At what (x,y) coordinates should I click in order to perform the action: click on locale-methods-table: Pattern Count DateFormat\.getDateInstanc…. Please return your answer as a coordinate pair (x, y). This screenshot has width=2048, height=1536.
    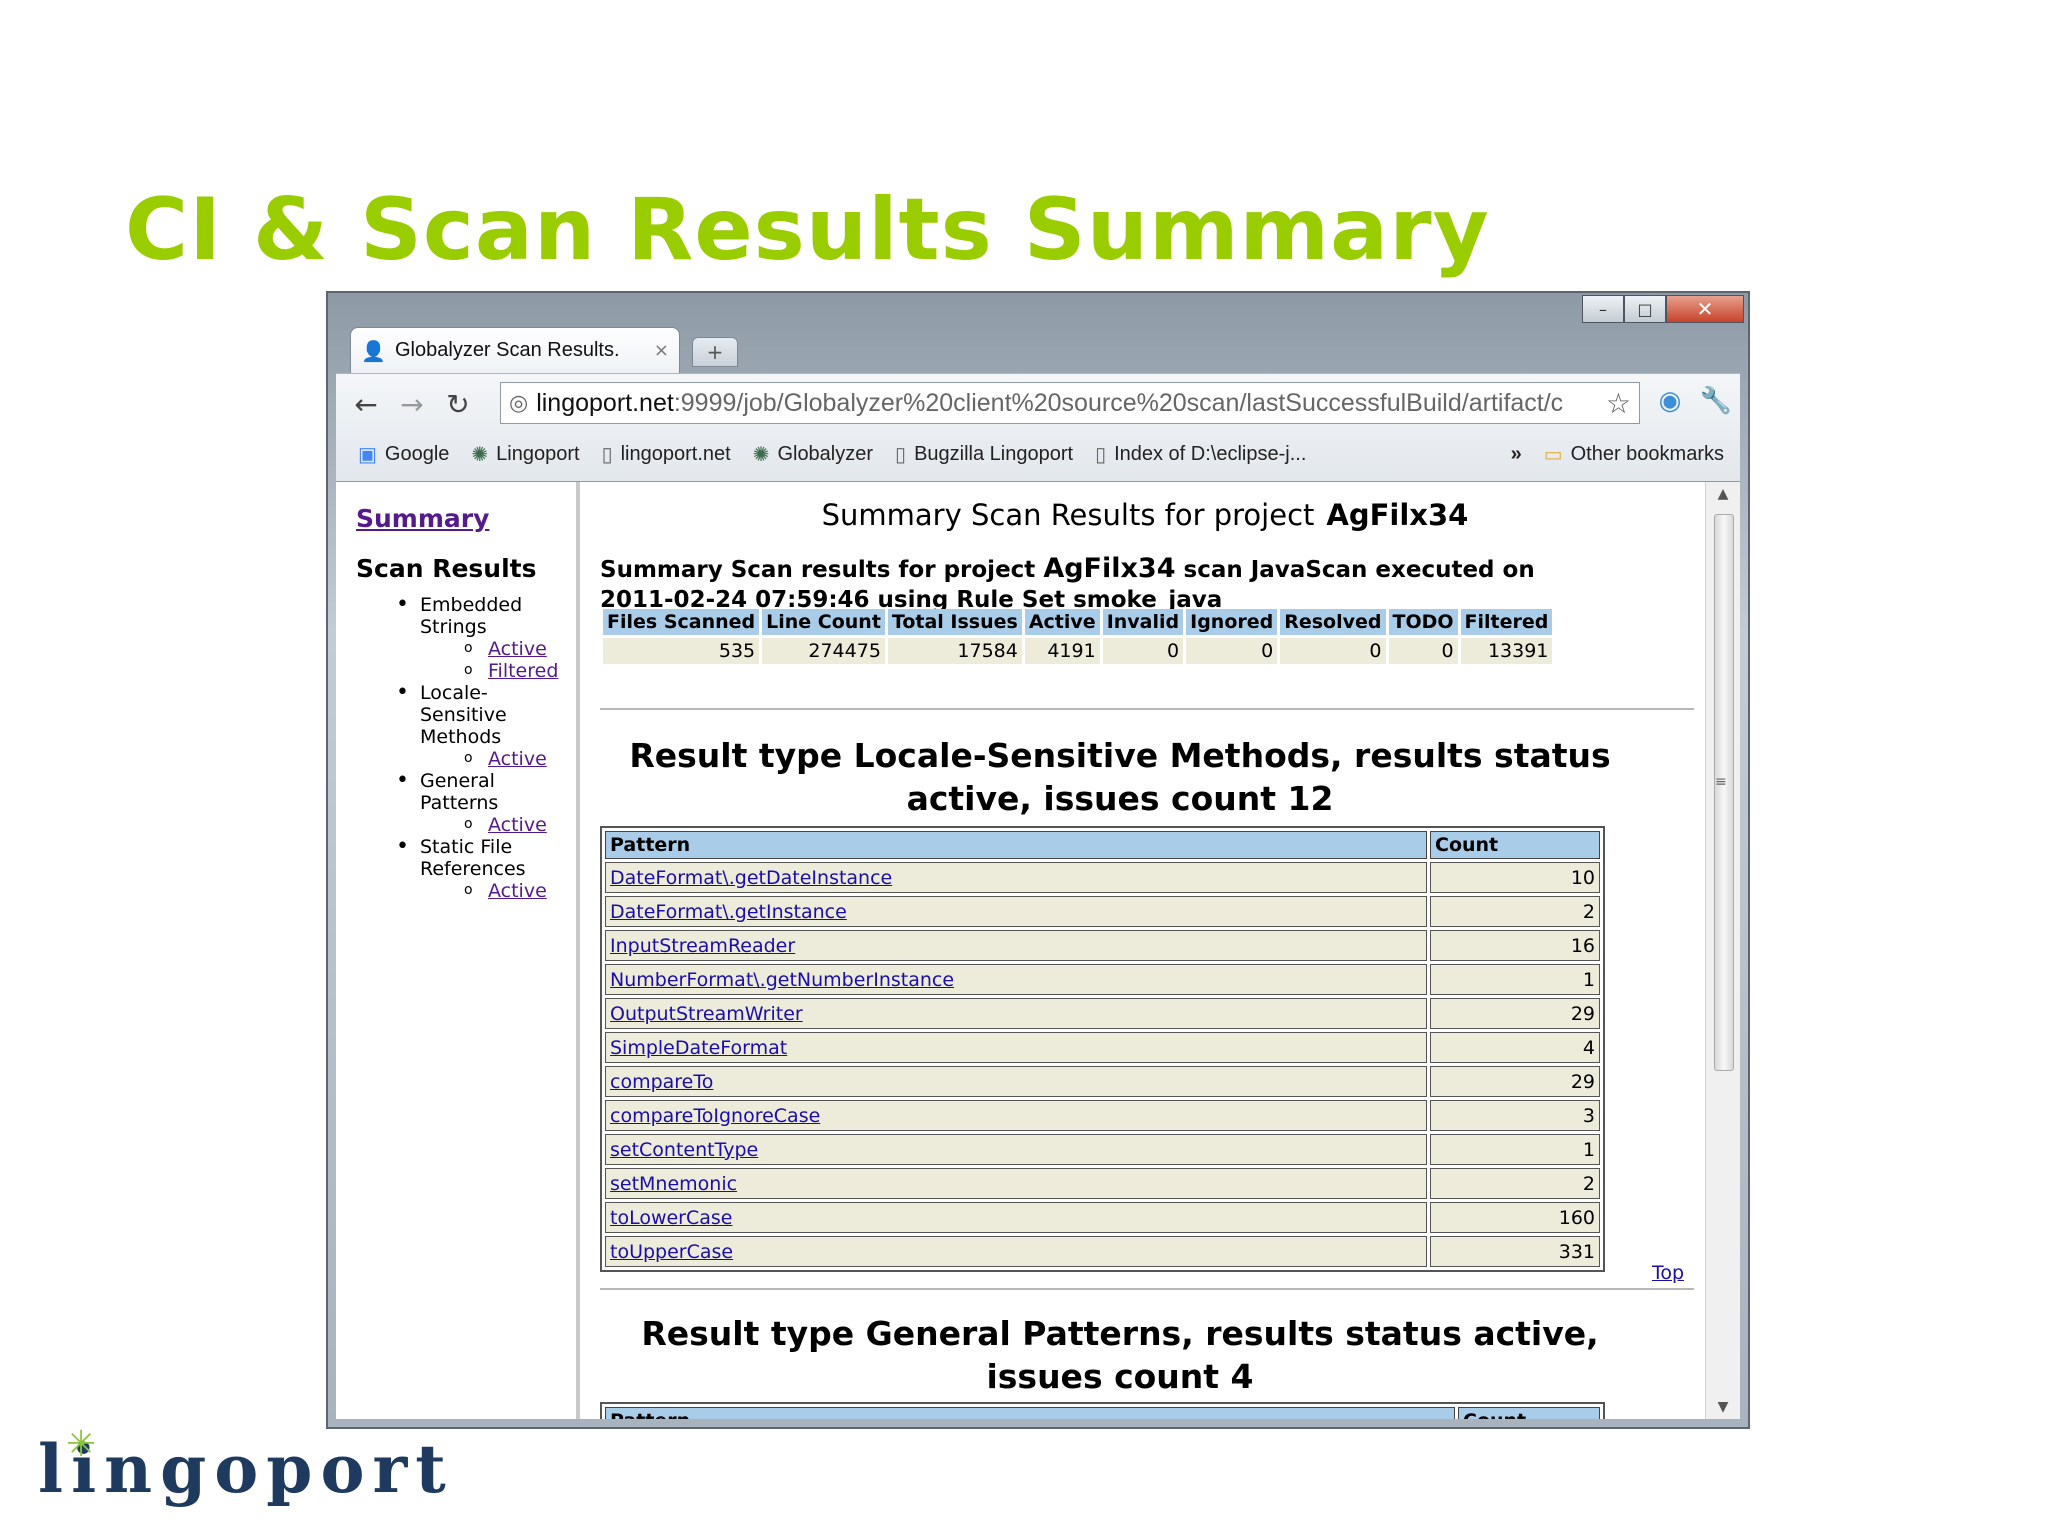
    Looking at the image, I should click on (1102, 1049).